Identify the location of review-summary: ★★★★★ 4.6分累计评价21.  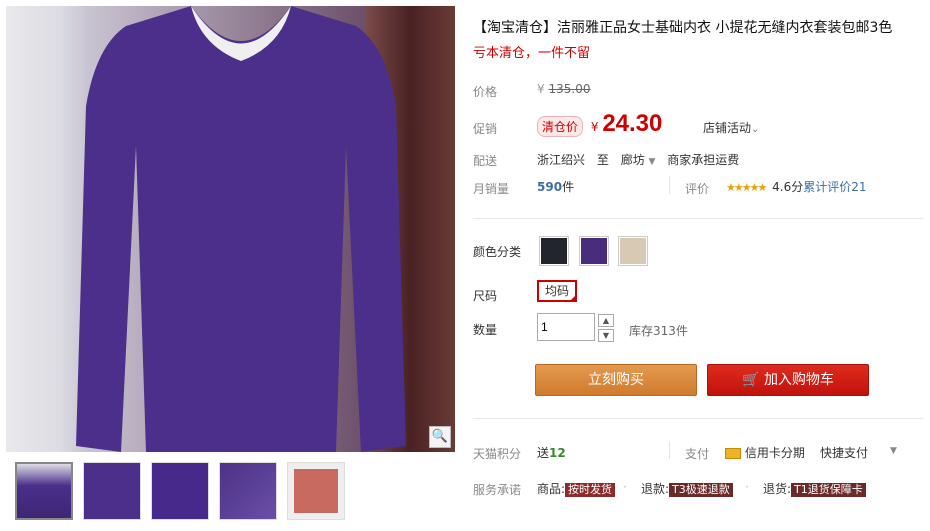
(796, 186).